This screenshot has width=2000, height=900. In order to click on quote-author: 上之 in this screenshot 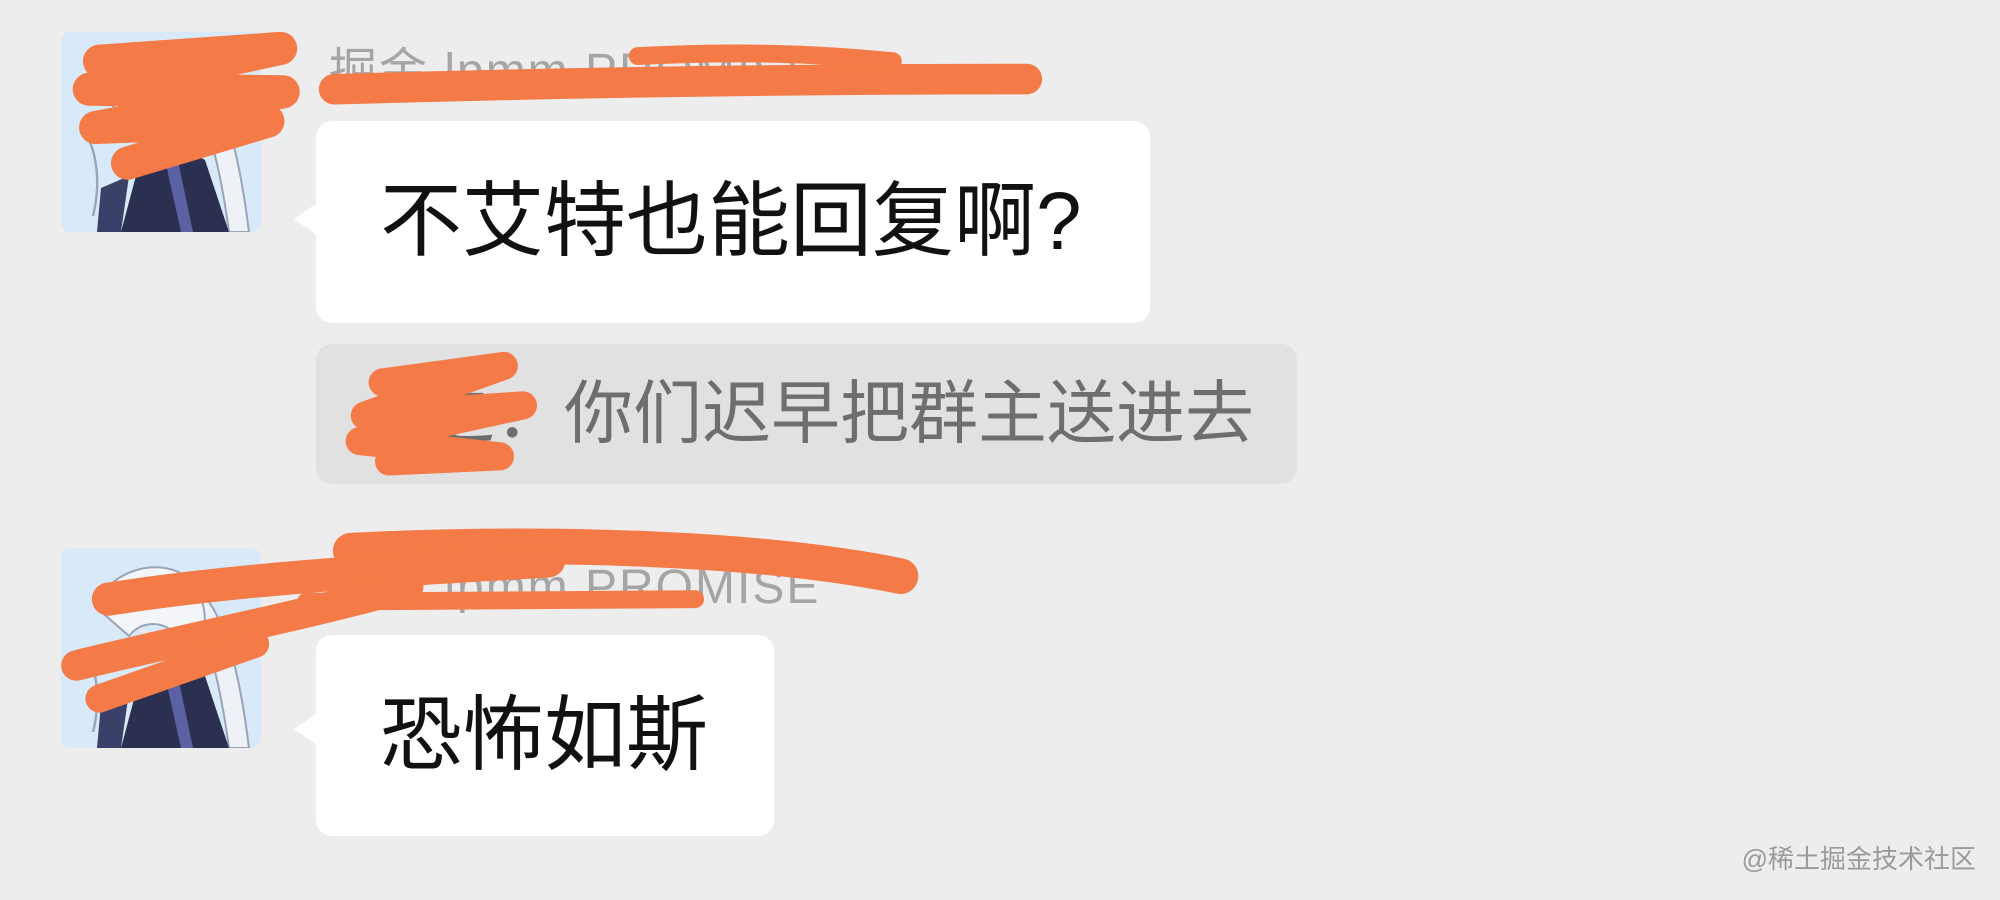, I will do `click(426, 413)`.